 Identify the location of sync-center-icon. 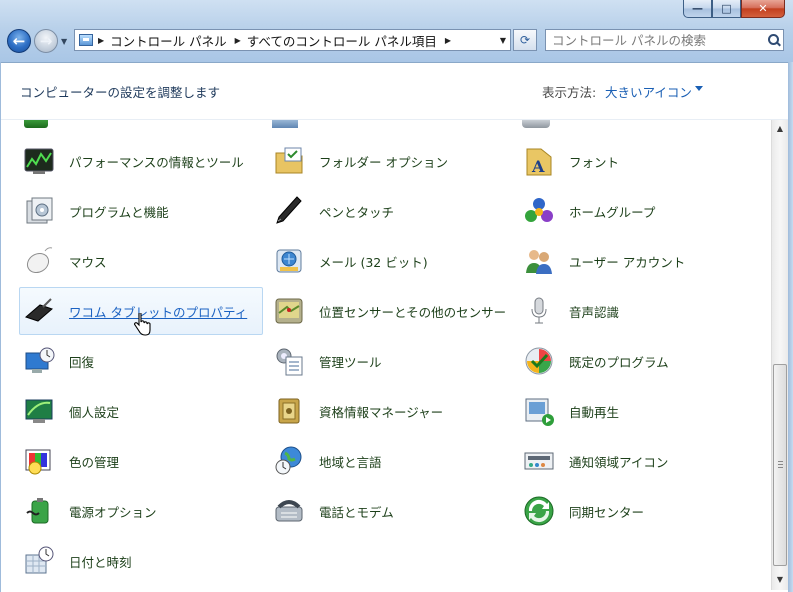
(539, 511).